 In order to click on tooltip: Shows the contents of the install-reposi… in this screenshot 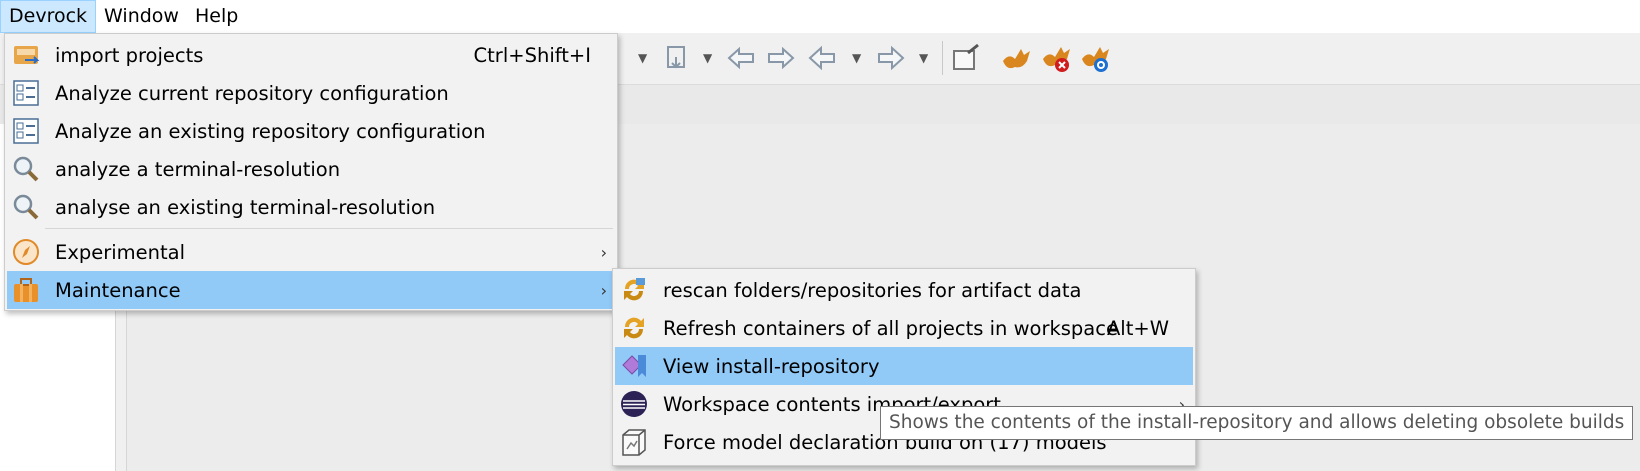, I will do `click(1257, 423)`.